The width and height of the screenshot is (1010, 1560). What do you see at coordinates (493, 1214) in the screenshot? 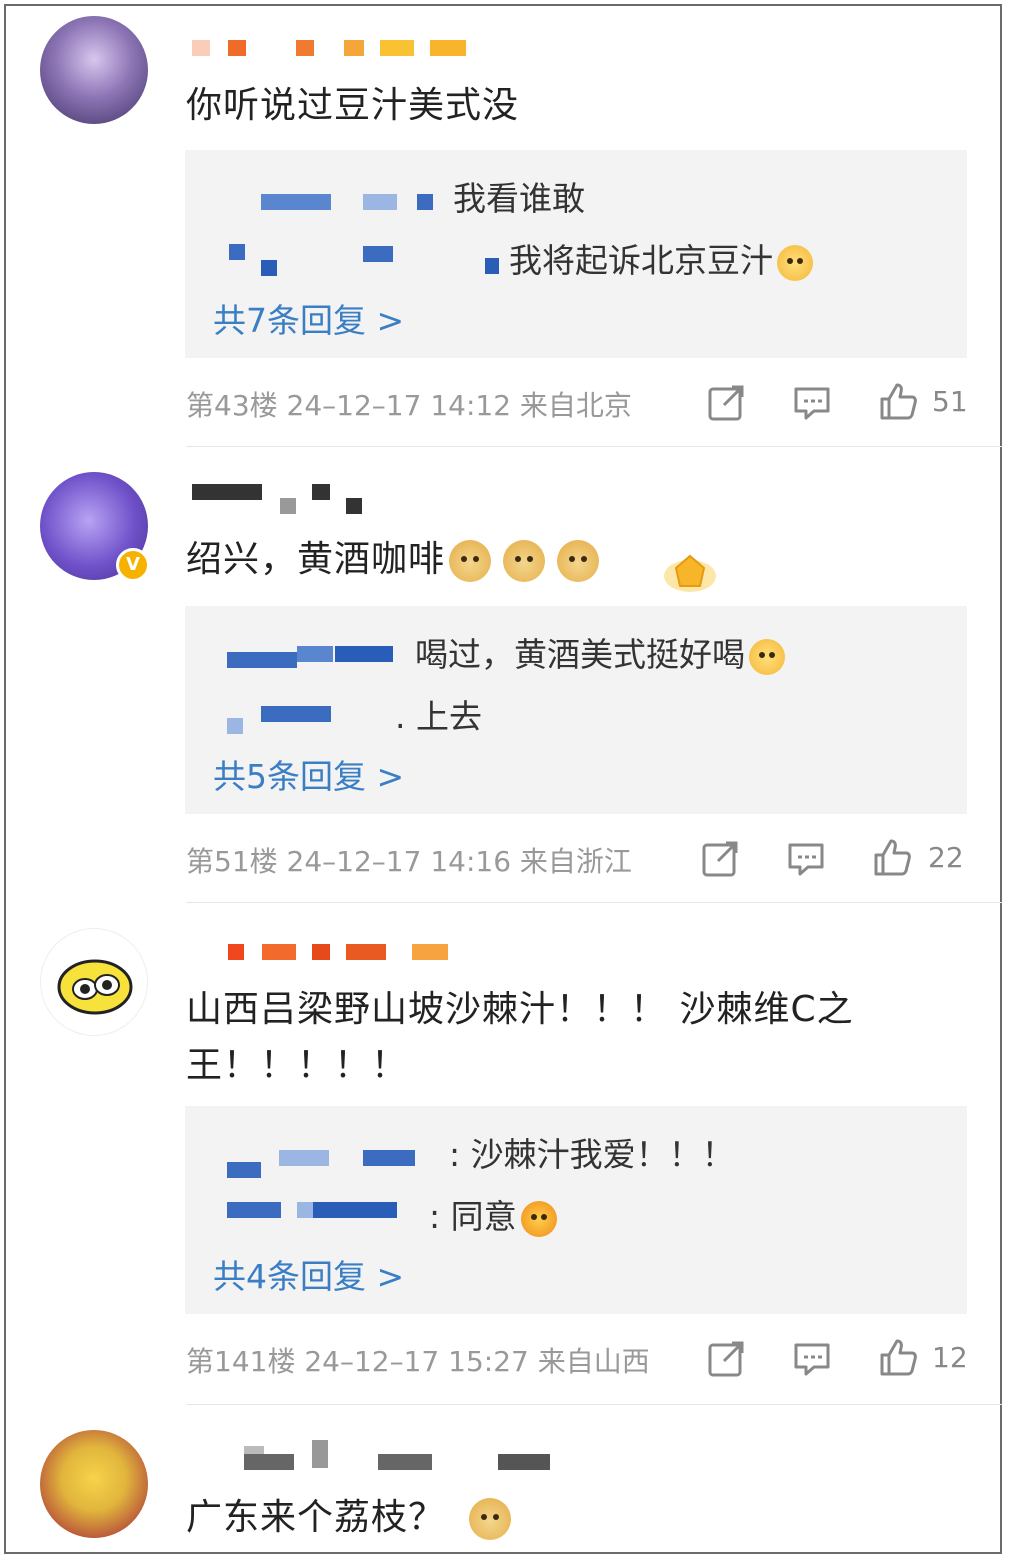
I see `reply-text: : 同意` at bounding box center [493, 1214].